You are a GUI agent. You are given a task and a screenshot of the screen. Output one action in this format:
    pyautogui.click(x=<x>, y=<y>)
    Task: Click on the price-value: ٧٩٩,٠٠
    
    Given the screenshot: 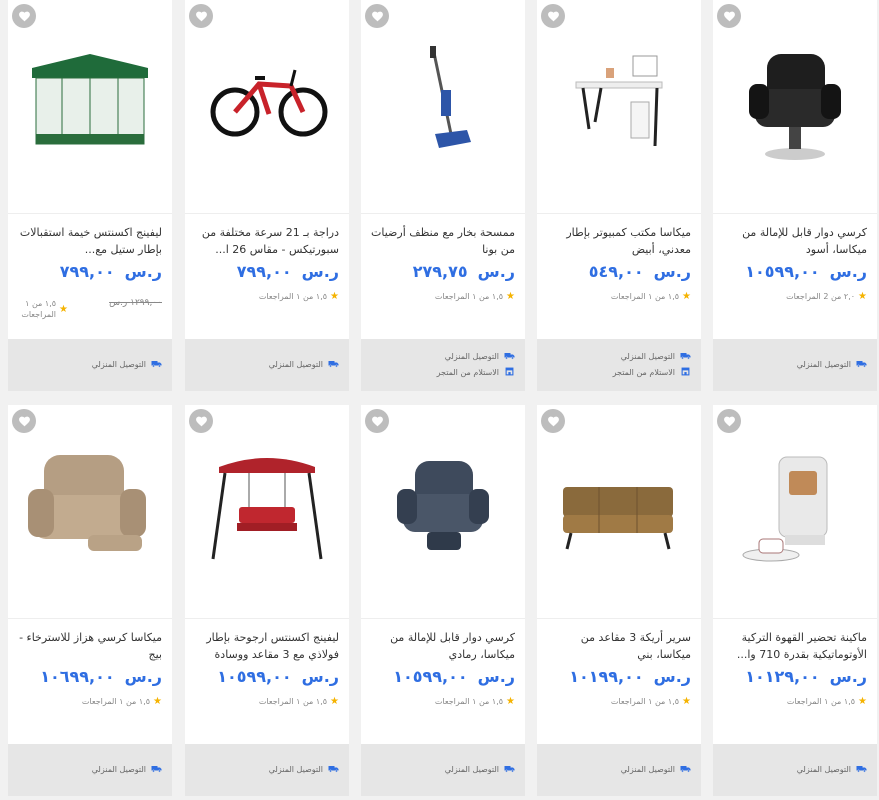 What is the action you would take?
    pyautogui.click(x=264, y=271)
    